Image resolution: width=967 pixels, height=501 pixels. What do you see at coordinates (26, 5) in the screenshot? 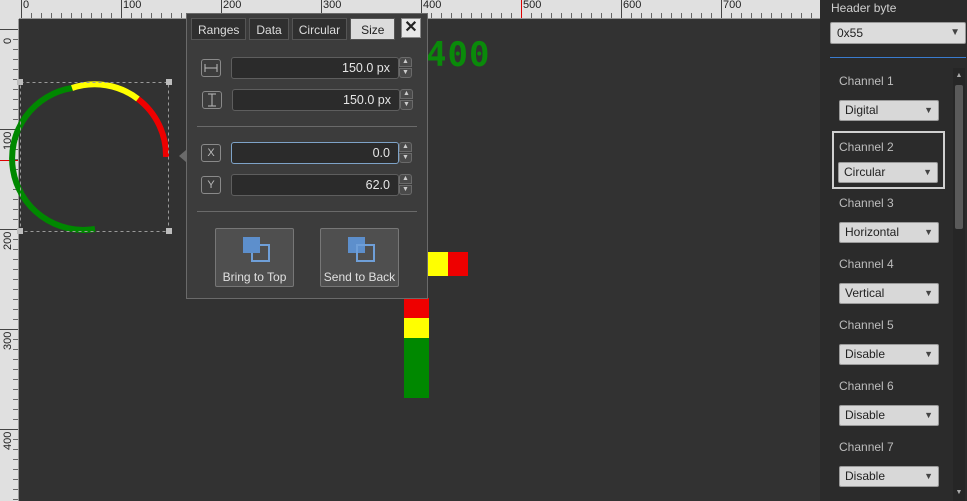
I see `ruler-label: 0` at bounding box center [26, 5].